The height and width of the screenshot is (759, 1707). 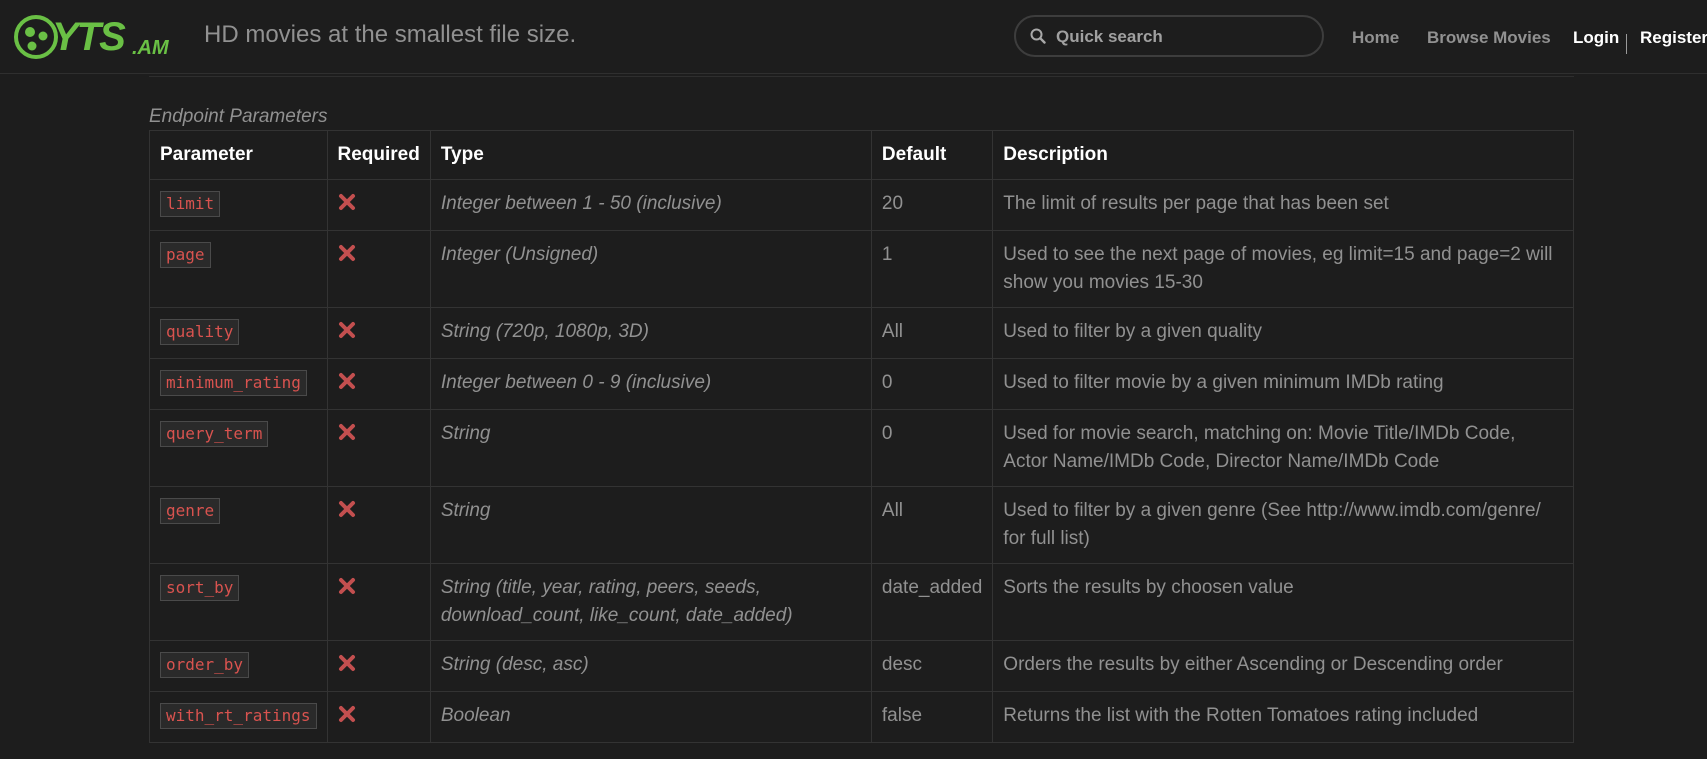 I want to click on nav-browse-movies-link: Browse Movies, so click(x=1489, y=38).